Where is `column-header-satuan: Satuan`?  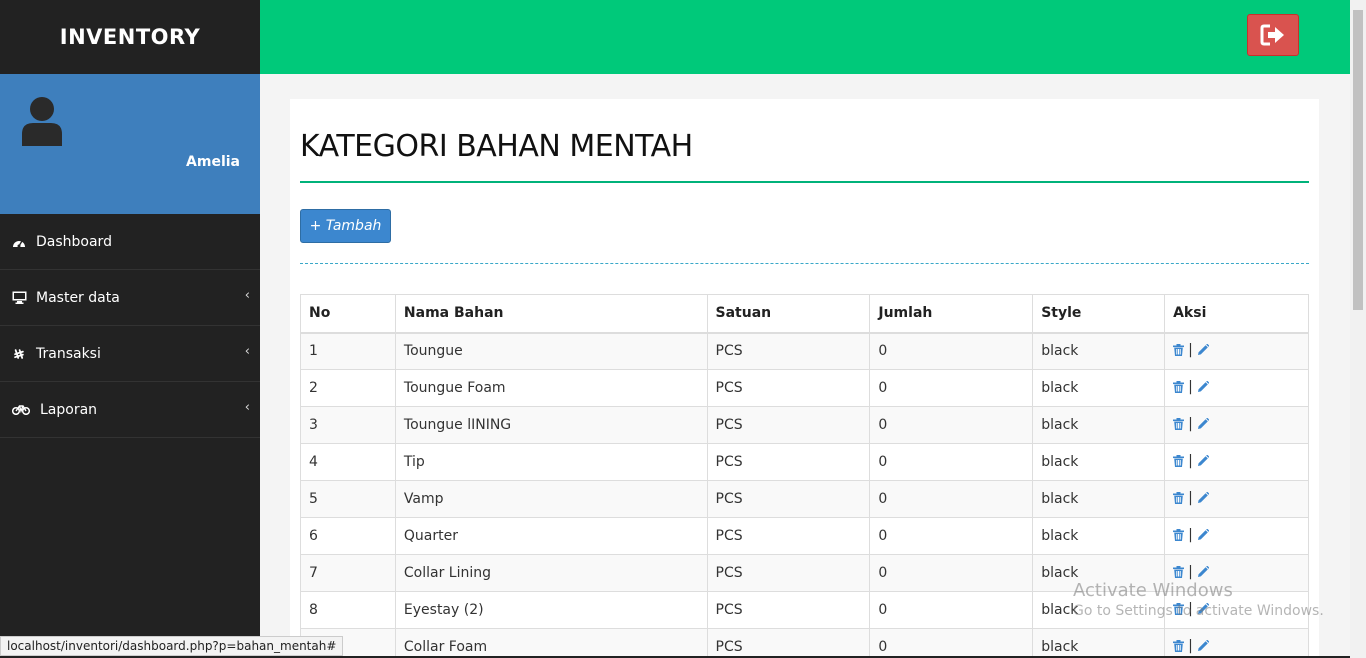
column-header-satuan: Satuan is located at coordinates (788, 314).